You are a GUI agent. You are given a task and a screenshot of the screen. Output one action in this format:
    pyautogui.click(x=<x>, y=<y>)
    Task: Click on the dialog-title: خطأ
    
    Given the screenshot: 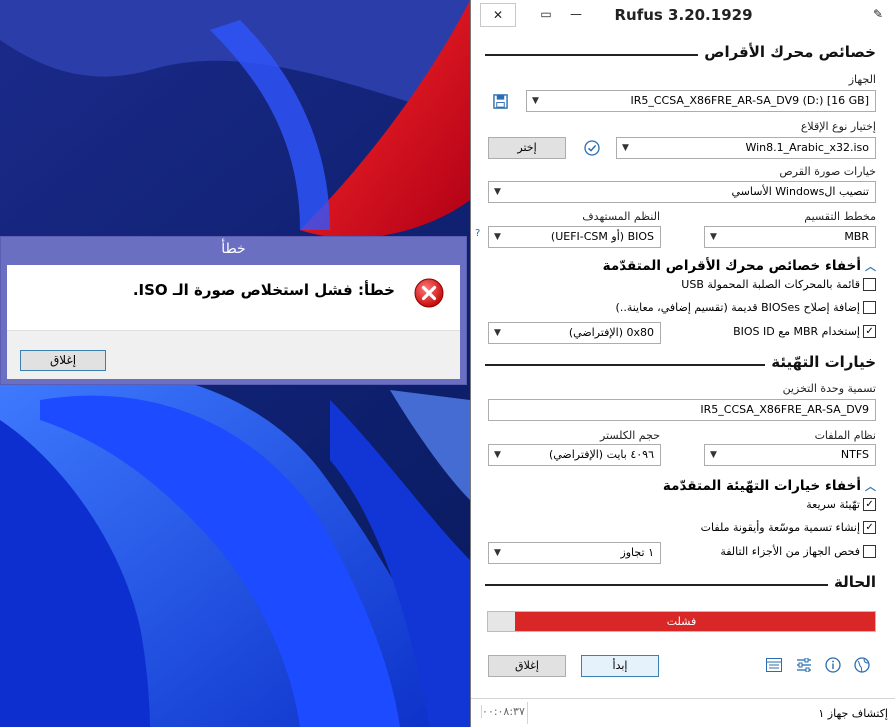 What is the action you would take?
    pyautogui.click(x=233, y=249)
    